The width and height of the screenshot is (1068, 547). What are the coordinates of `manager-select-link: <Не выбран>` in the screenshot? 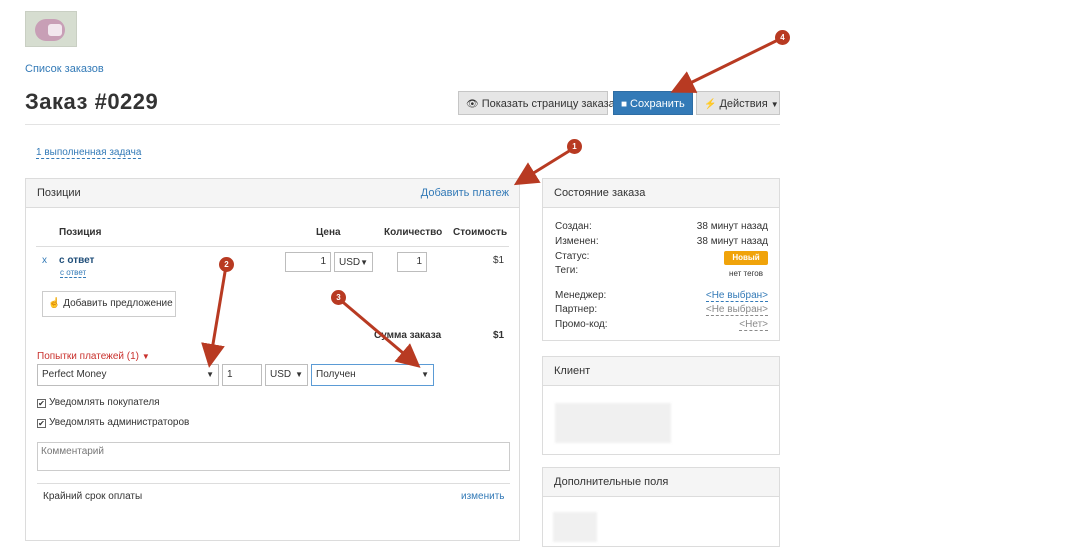 It's located at (736, 296).